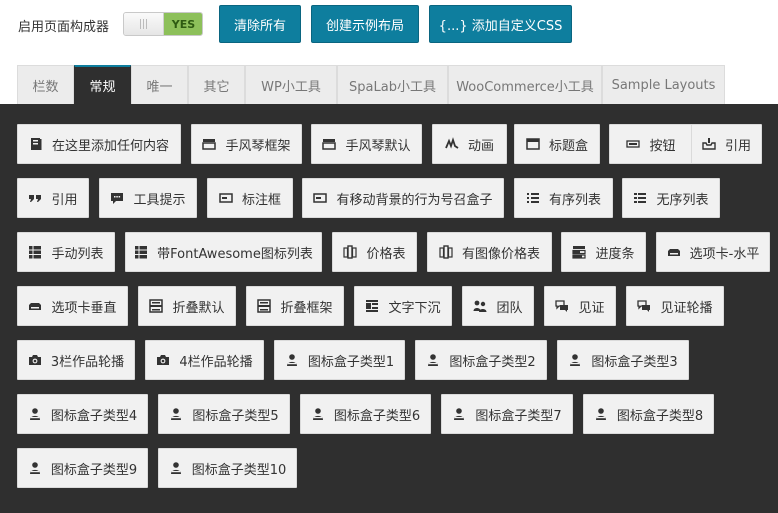  What do you see at coordinates (481, 360) in the screenshot?
I see `element-button: 图标盒子类型2` at bounding box center [481, 360].